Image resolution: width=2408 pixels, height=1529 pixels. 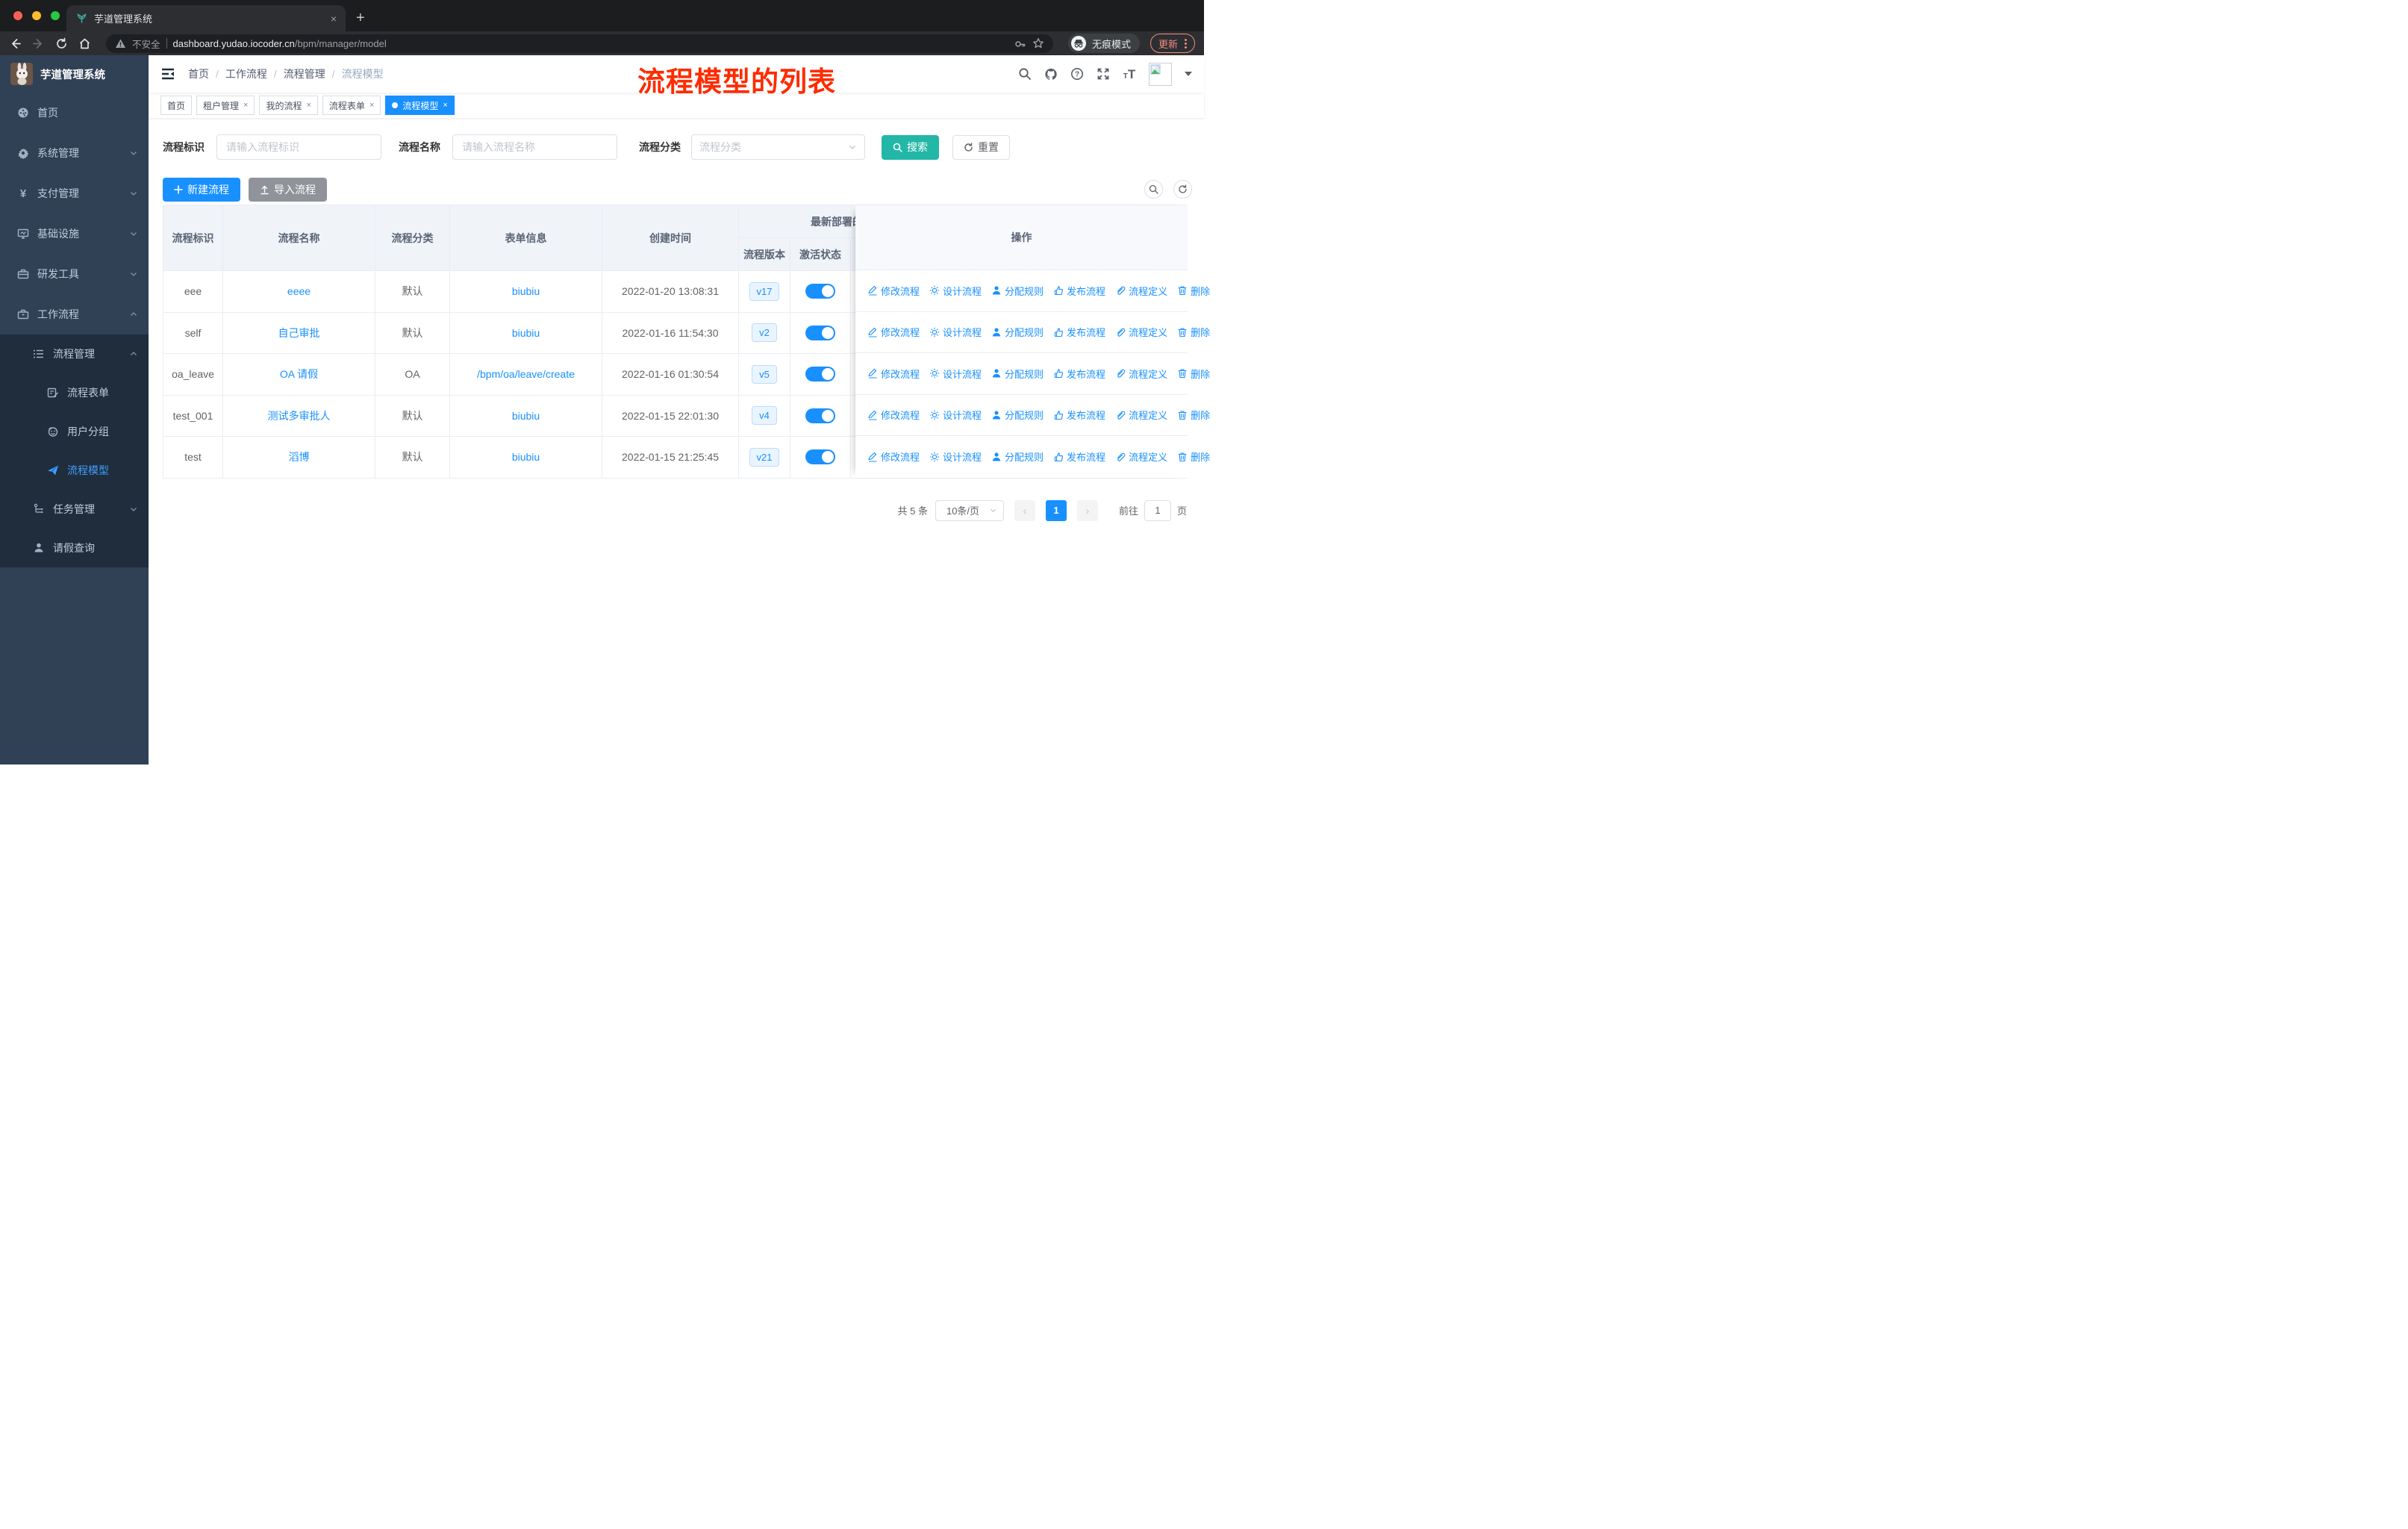 What do you see at coordinates (61, 43) in the screenshot?
I see `reload-icon` at bounding box center [61, 43].